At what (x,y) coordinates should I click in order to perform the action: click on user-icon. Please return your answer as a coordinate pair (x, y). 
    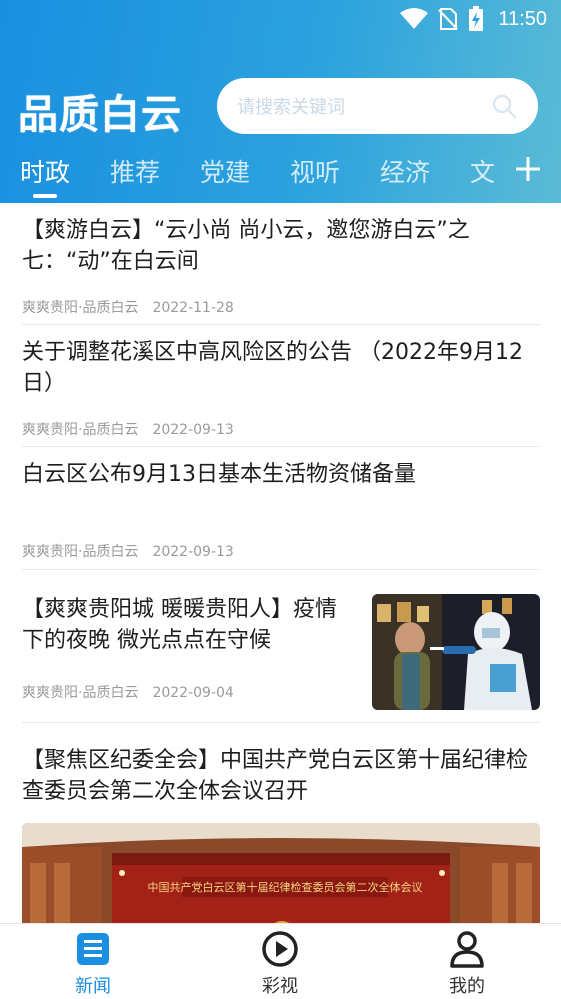
    Looking at the image, I should click on (467, 949).